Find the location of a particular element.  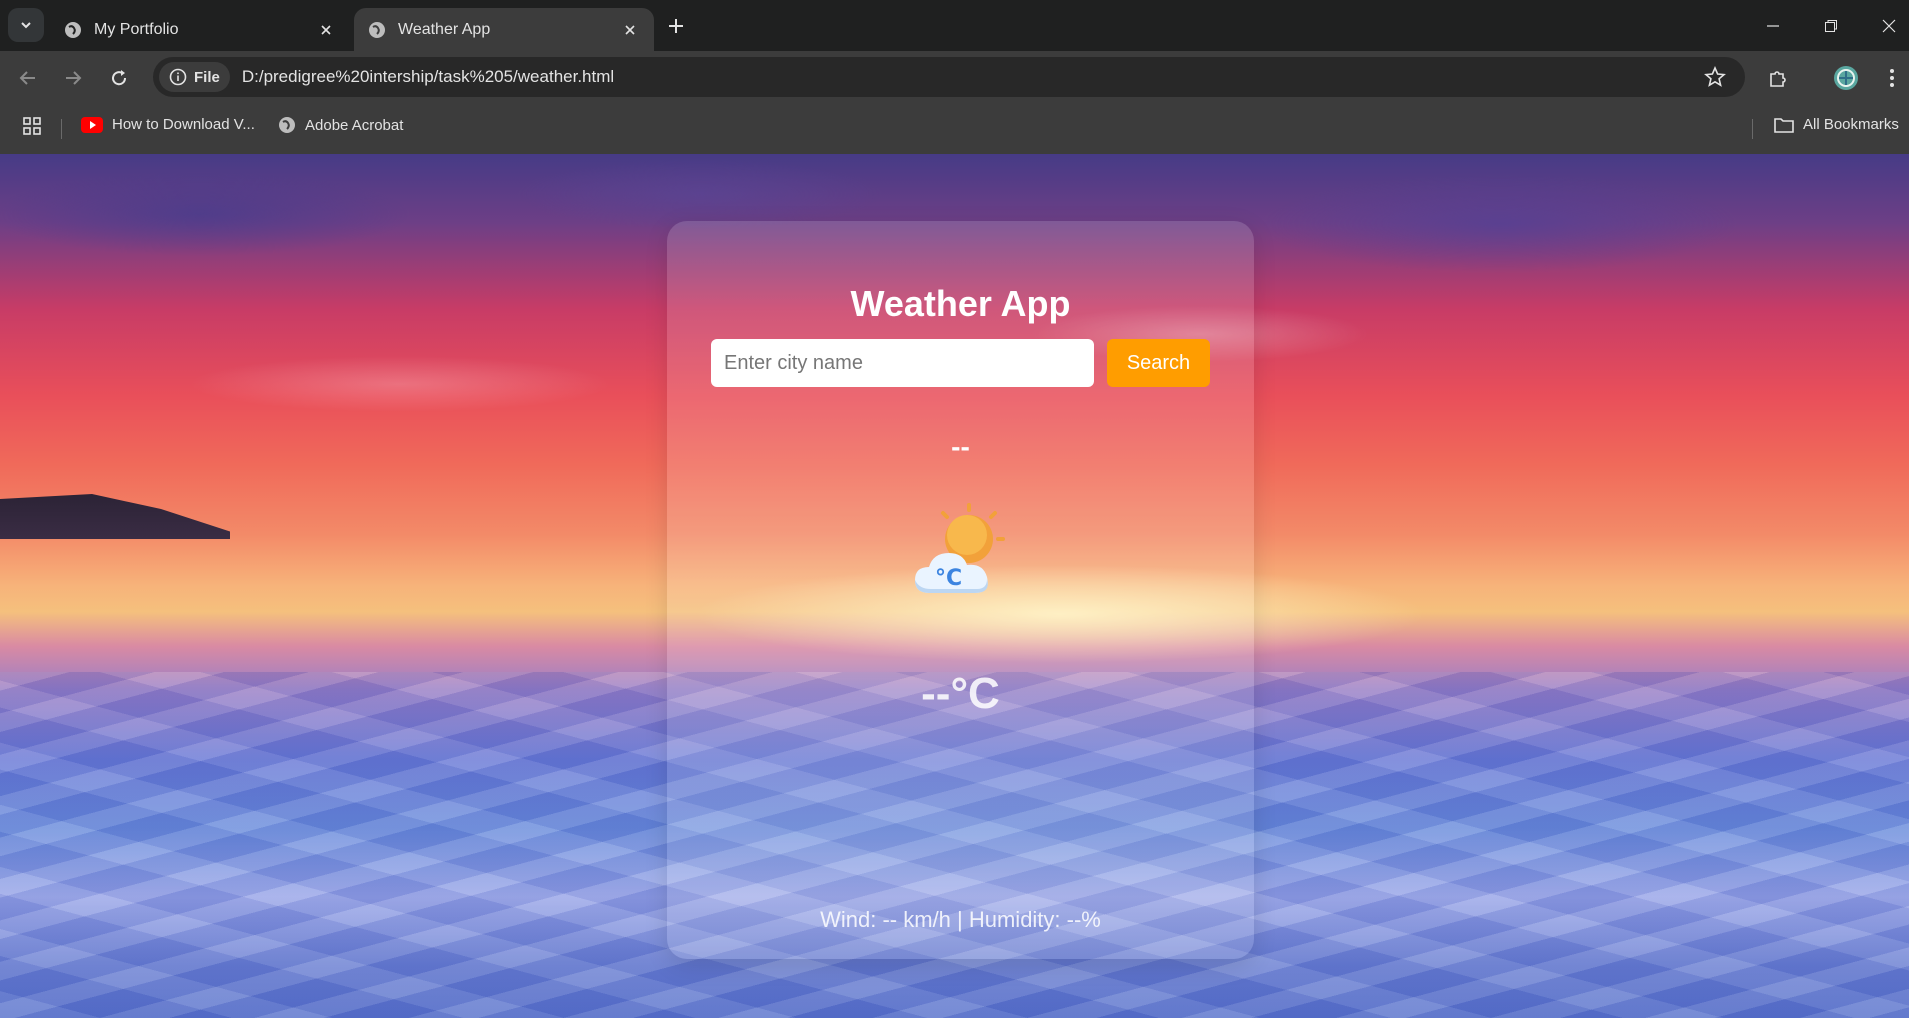

svg-text: °C is located at coordinates (948, 578).